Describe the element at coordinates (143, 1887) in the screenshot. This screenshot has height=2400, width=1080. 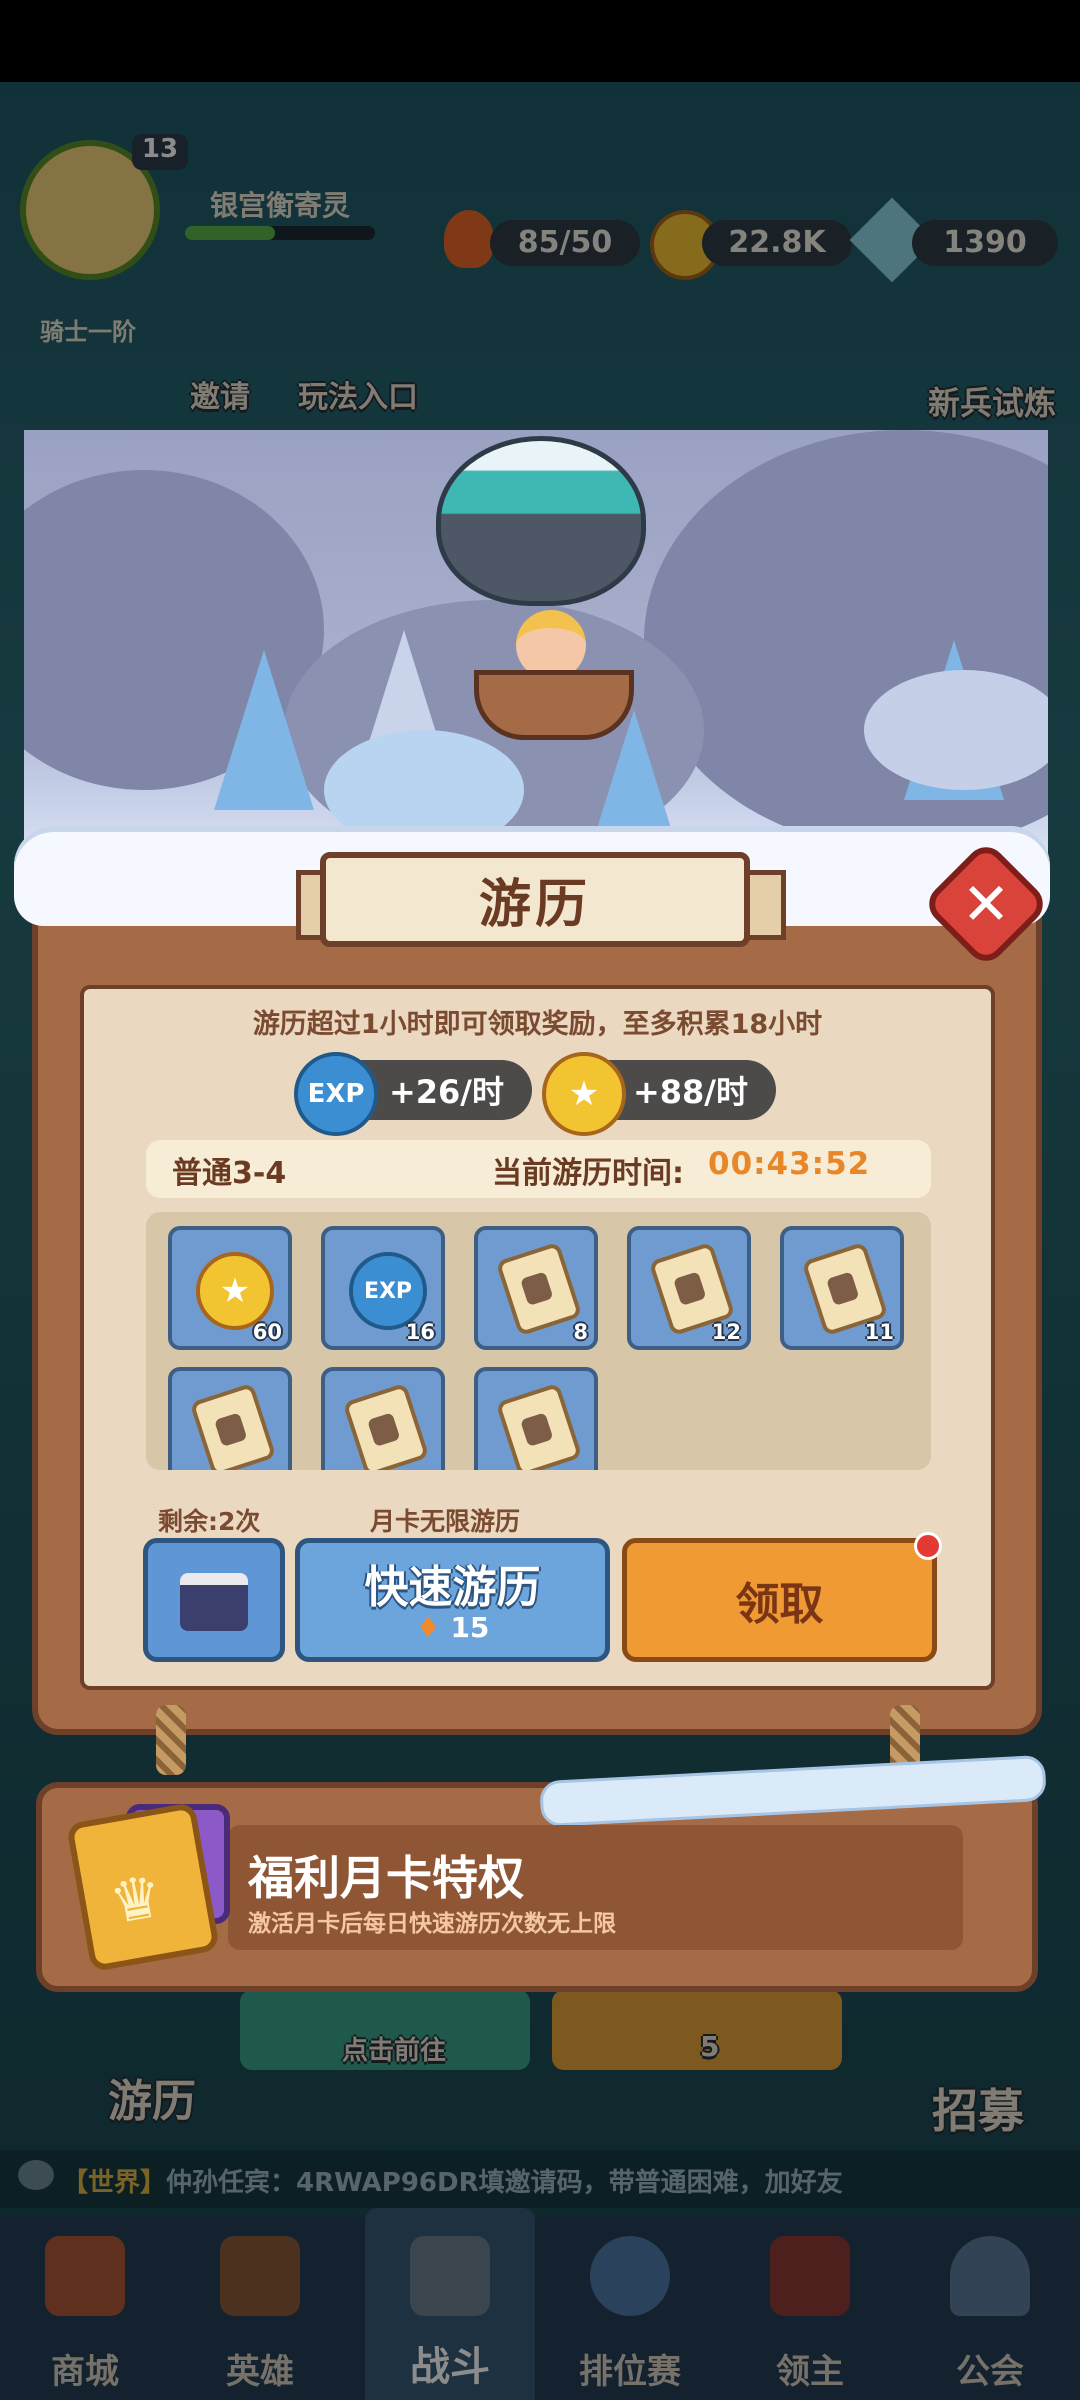
I see `crown-card-icon: ♛` at that location.